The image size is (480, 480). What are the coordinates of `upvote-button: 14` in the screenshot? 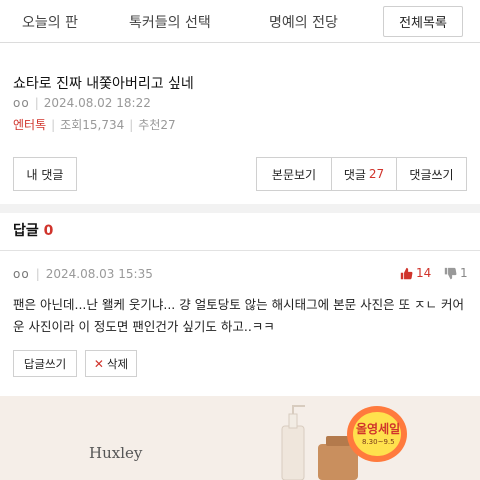 It's located at (415, 273).